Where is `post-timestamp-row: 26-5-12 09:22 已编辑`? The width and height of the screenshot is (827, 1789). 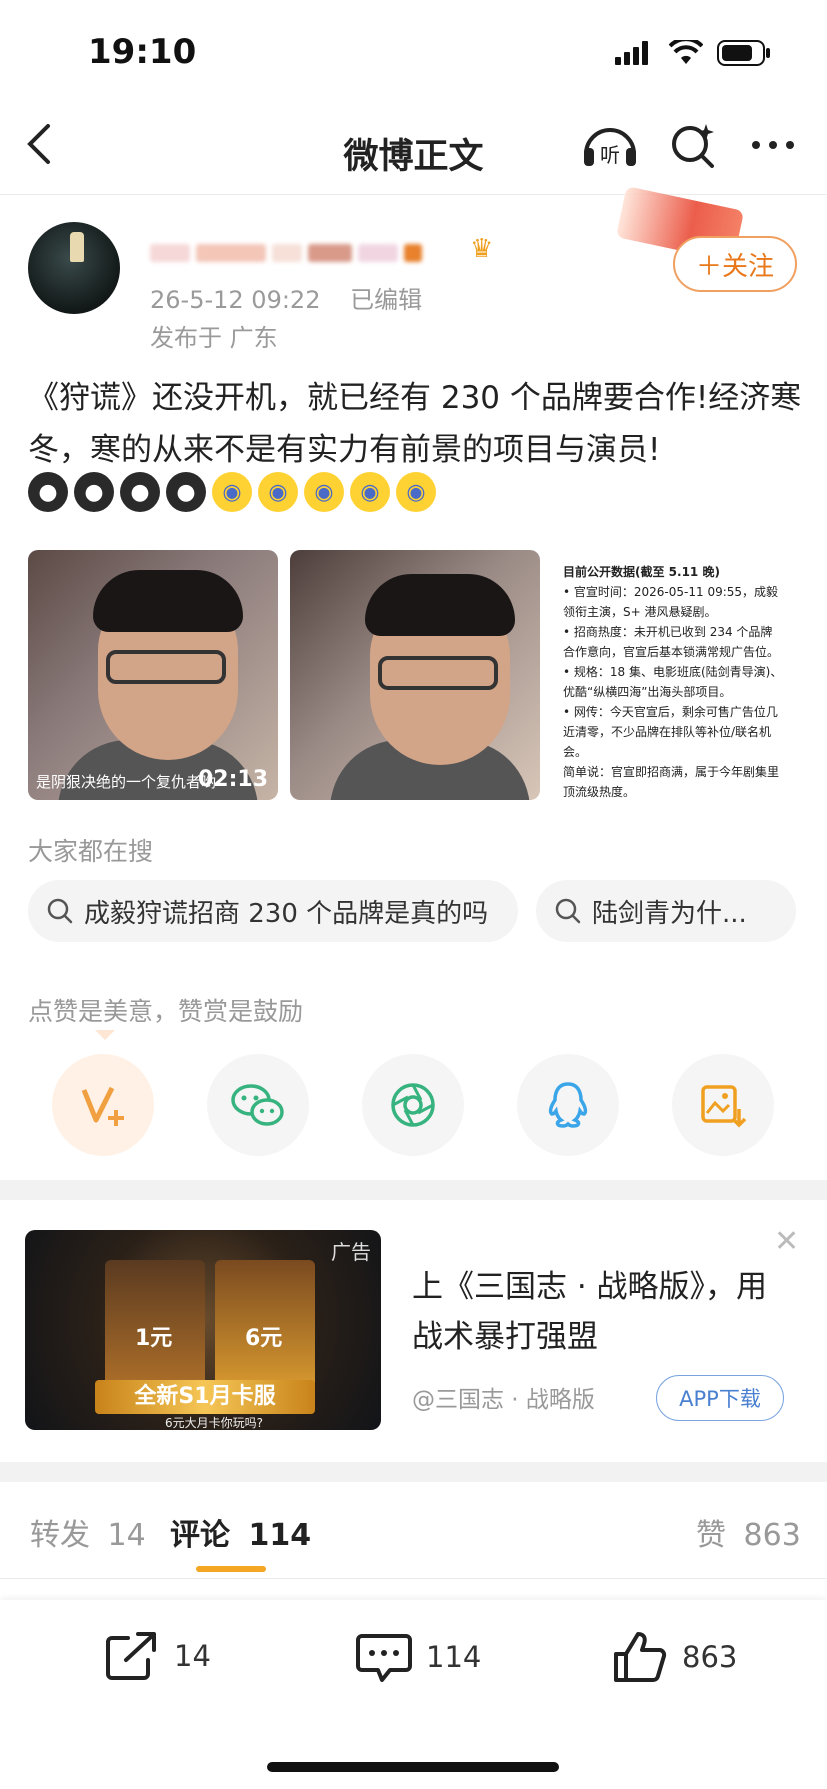 post-timestamp-row: 26-5-12 09:22 已编辑 is located at coordinates (286, 297).